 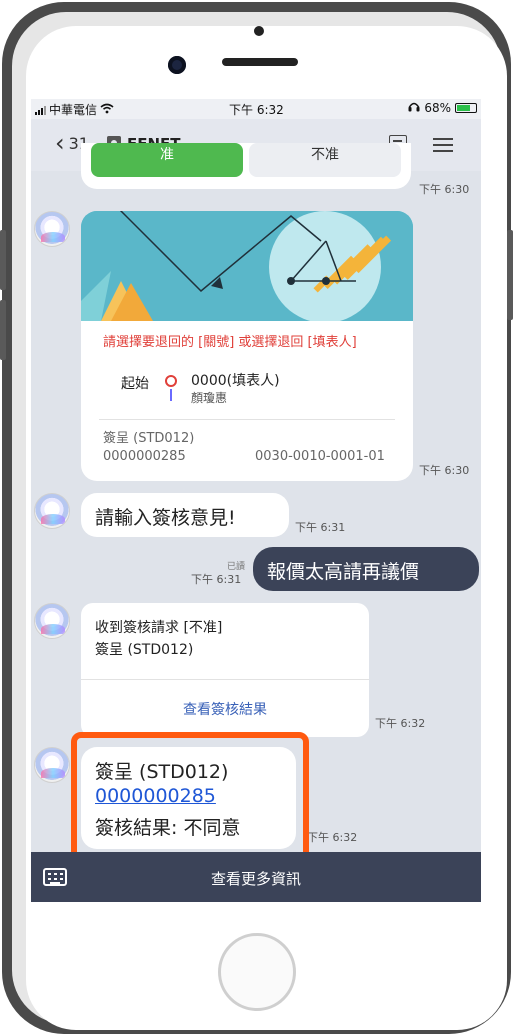 I want to click on highlight-box, so click(x=190, y=800).